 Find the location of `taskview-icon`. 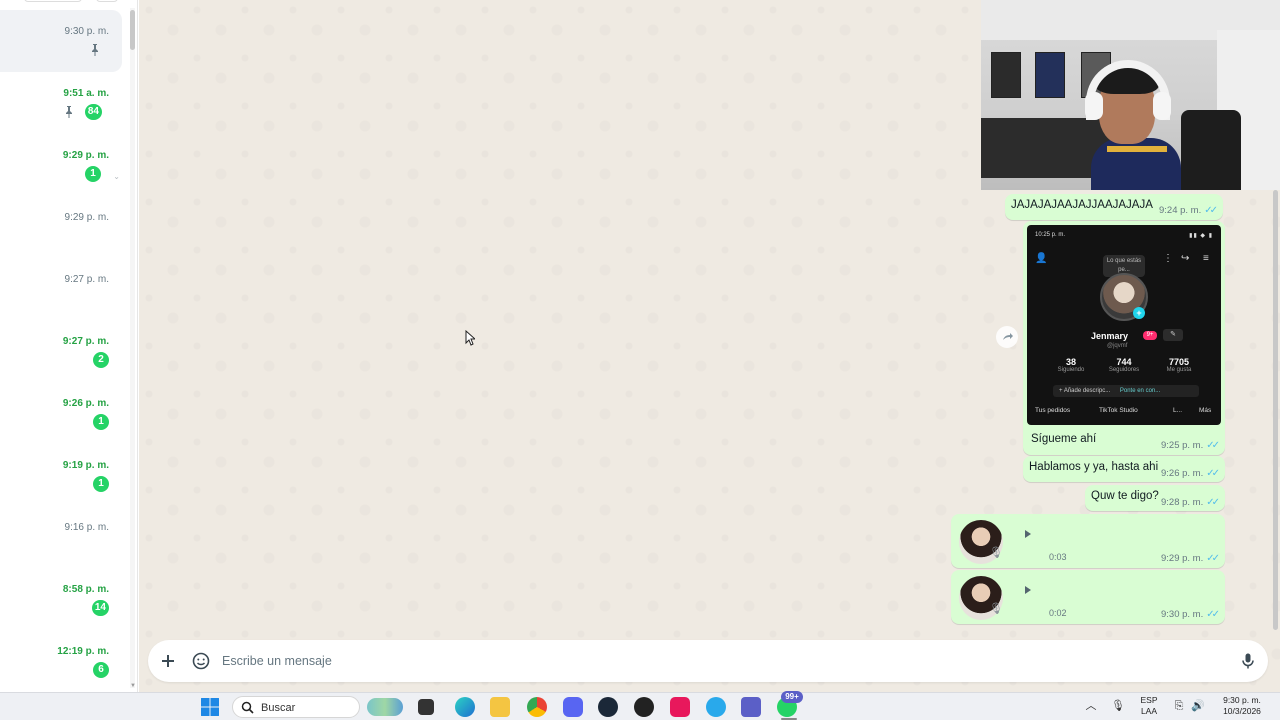

taskview-icon is located at coordinates (426, 707).